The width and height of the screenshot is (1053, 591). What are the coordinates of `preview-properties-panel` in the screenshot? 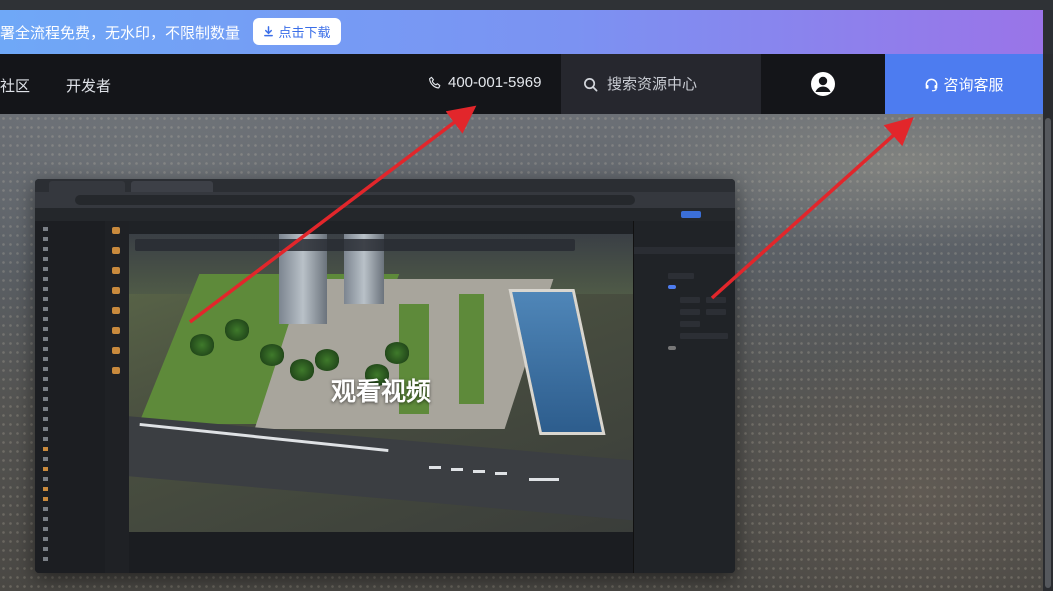 It's located at (684, 397).